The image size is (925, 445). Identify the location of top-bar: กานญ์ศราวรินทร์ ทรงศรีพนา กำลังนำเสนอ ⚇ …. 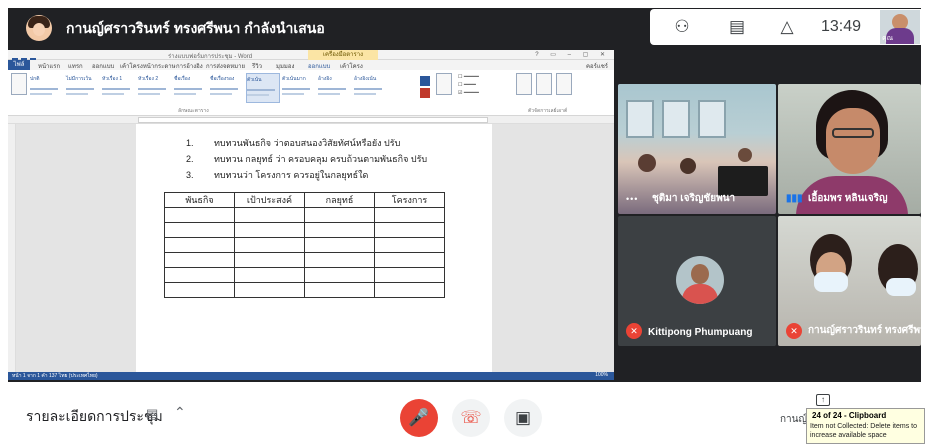
(464, 27).